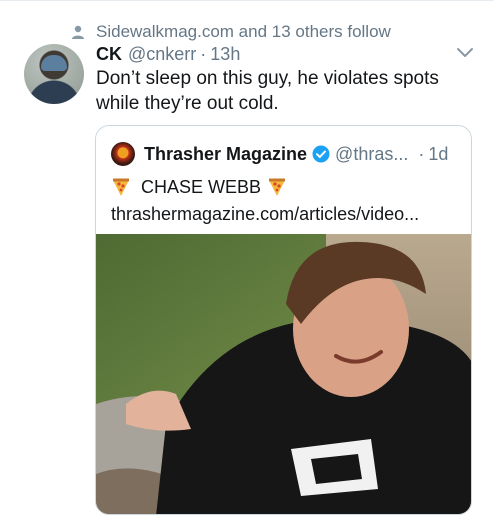 The width and height of the screenshot is (494, 515). Describe the element at coordinates (54, 74) in the screenshot. I see `avatar` at that location.